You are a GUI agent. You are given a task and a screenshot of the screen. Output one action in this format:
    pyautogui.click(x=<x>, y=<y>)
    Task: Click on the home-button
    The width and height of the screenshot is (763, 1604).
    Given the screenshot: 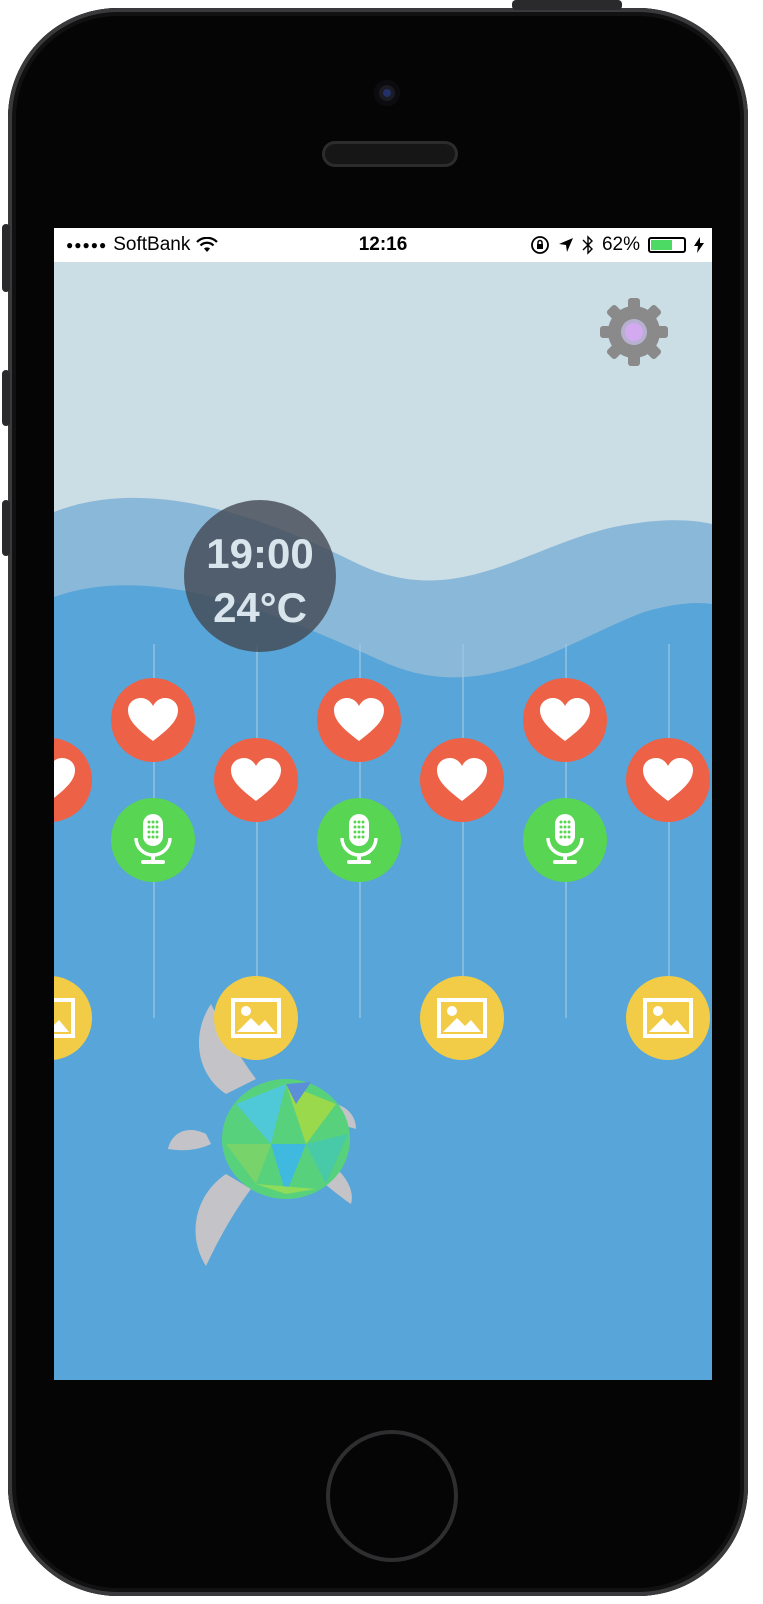 What is the action you would take?
    pyautogui.click(x=392, y=1496)
    